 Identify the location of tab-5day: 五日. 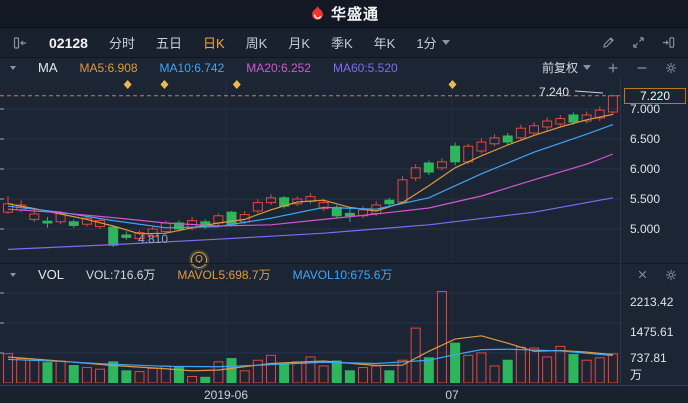
(169, 42).